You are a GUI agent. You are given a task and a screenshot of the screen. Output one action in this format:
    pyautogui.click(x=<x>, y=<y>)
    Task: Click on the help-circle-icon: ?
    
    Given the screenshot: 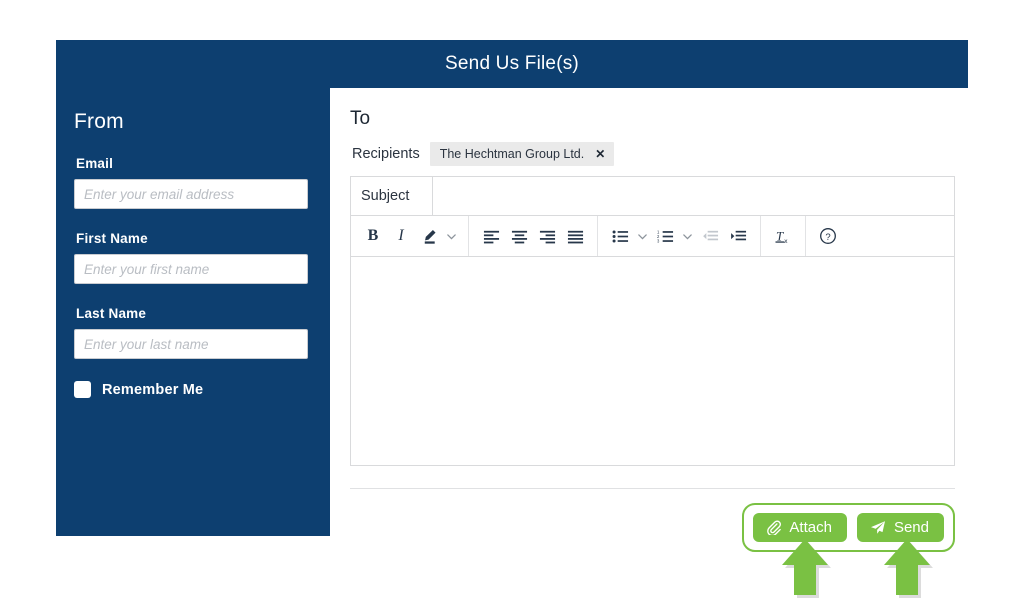 What is the action you would take?
    pyautogui.click(x=828, y=236)
    